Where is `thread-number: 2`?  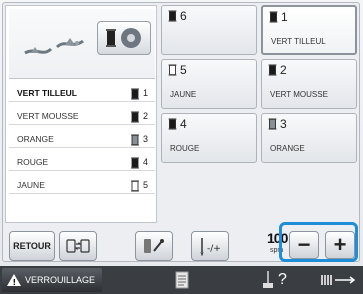 thread-number: 2 is located at coordinates (146, 115).